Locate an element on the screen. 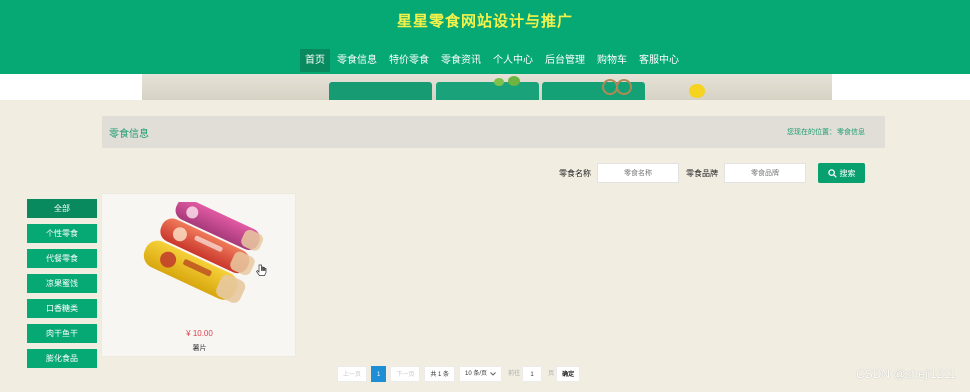 The image size is (970, 392). banner-carousel is located at coordinates (487, 87).